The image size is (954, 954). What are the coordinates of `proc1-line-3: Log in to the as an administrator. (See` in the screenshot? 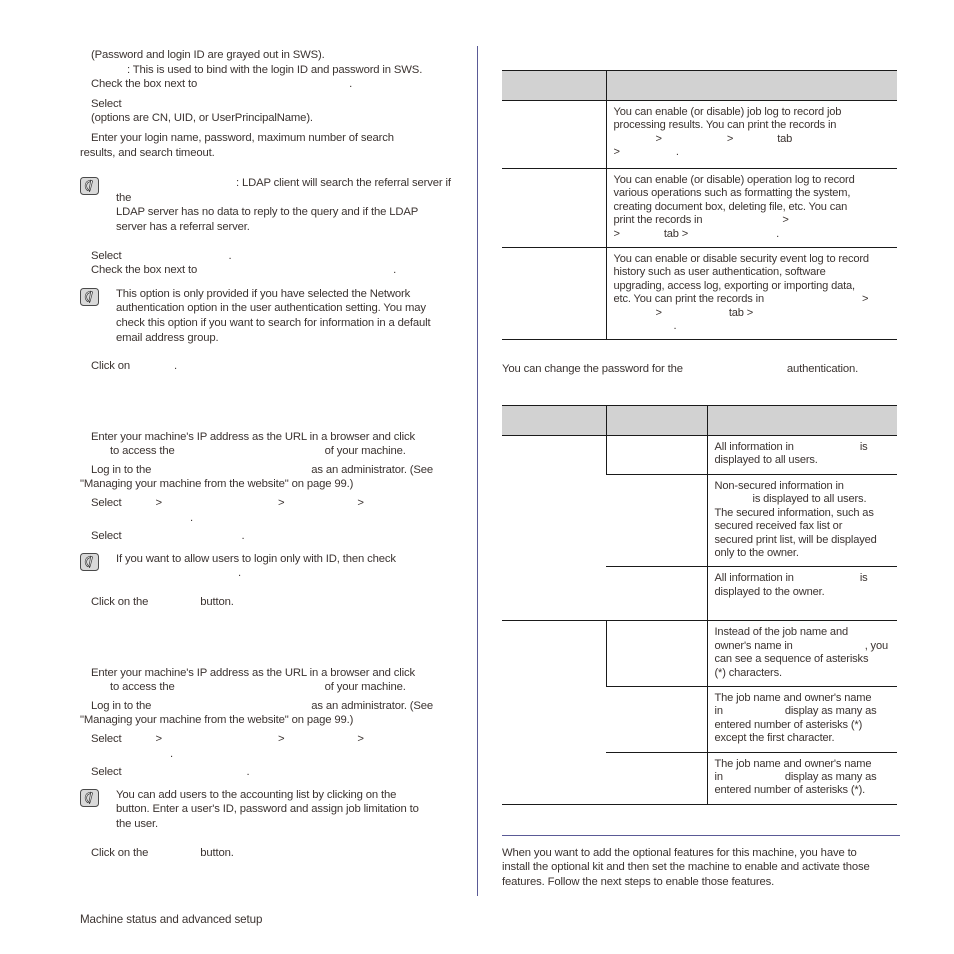 It's located at (271, 470).